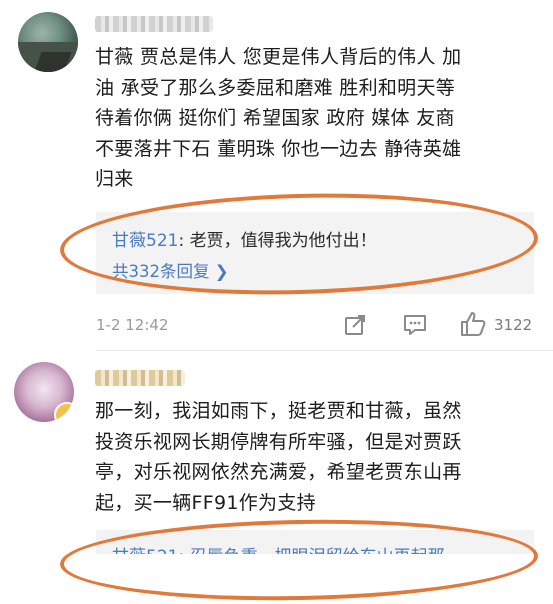 This screenshot has height=604, width=553. Describe the element at coordinates (132, 325) in the screenshot. I see `comment-timestamp: 1-2 12:42` at that location.